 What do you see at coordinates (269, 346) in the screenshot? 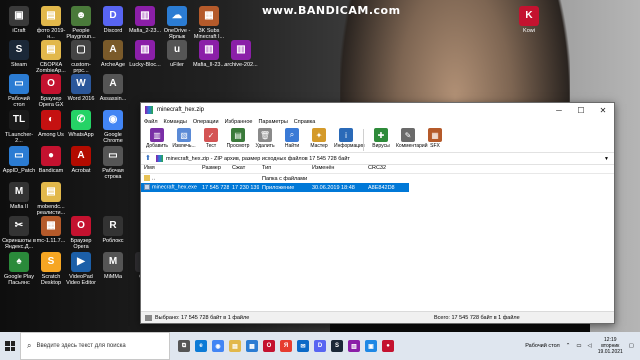
I see `taskbar-app-opera: O` at bounding box center [269, 346].